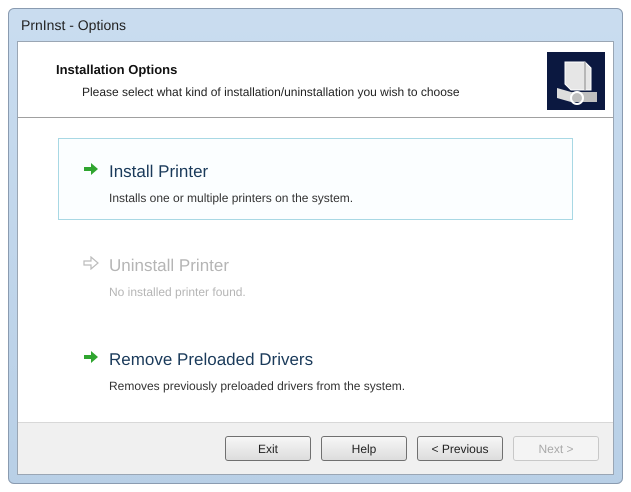 Image resolution: width=631 pixels, height=492 pixels. What do you see at coordinates (73, 25) in the screenshot?
I see `window-title: PrnInst - Options` at bounding box center [73, 25].